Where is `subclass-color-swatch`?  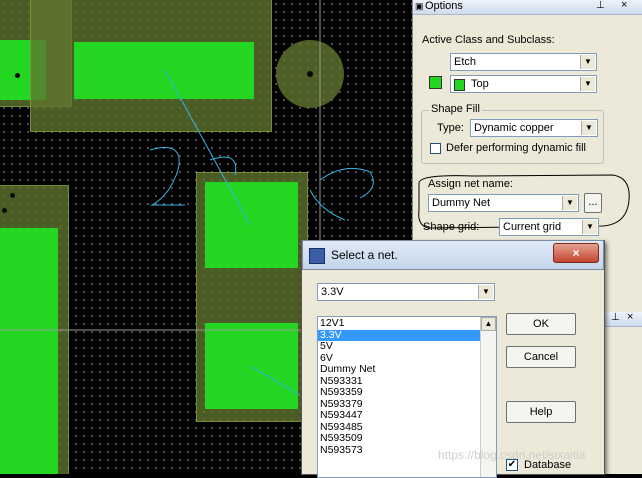 subclass-color-swatch is located at coordinates (435, 82).